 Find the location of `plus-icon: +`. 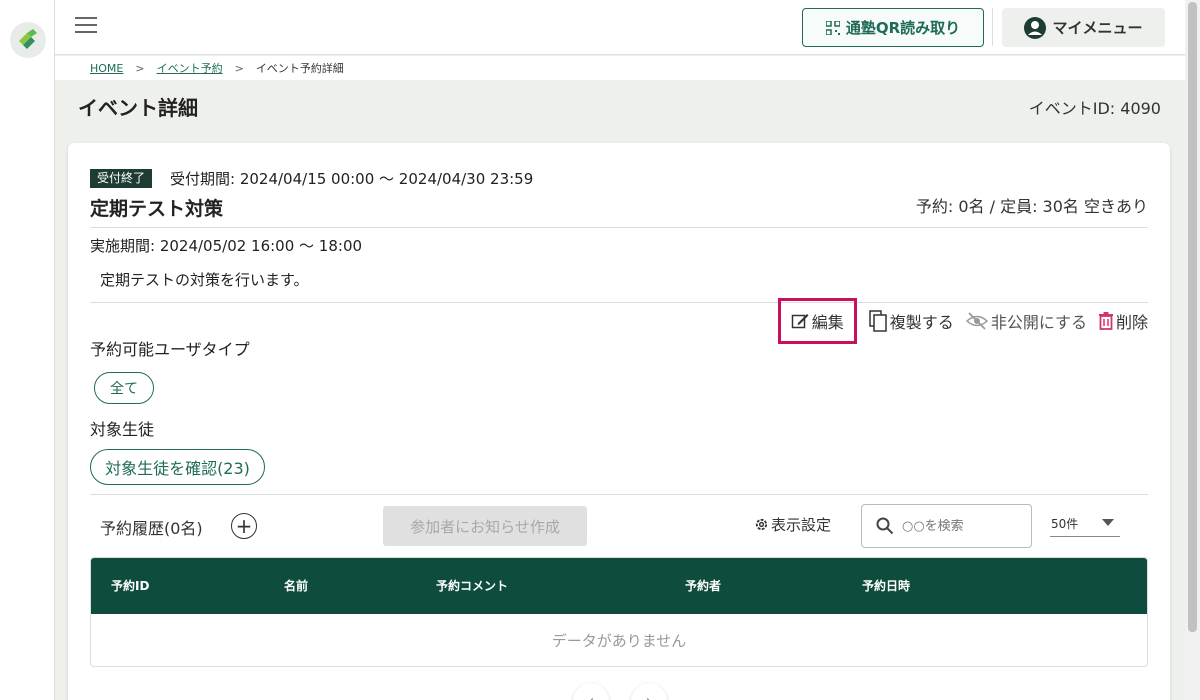

plus-icon: + is located at coordinates (244, 526).